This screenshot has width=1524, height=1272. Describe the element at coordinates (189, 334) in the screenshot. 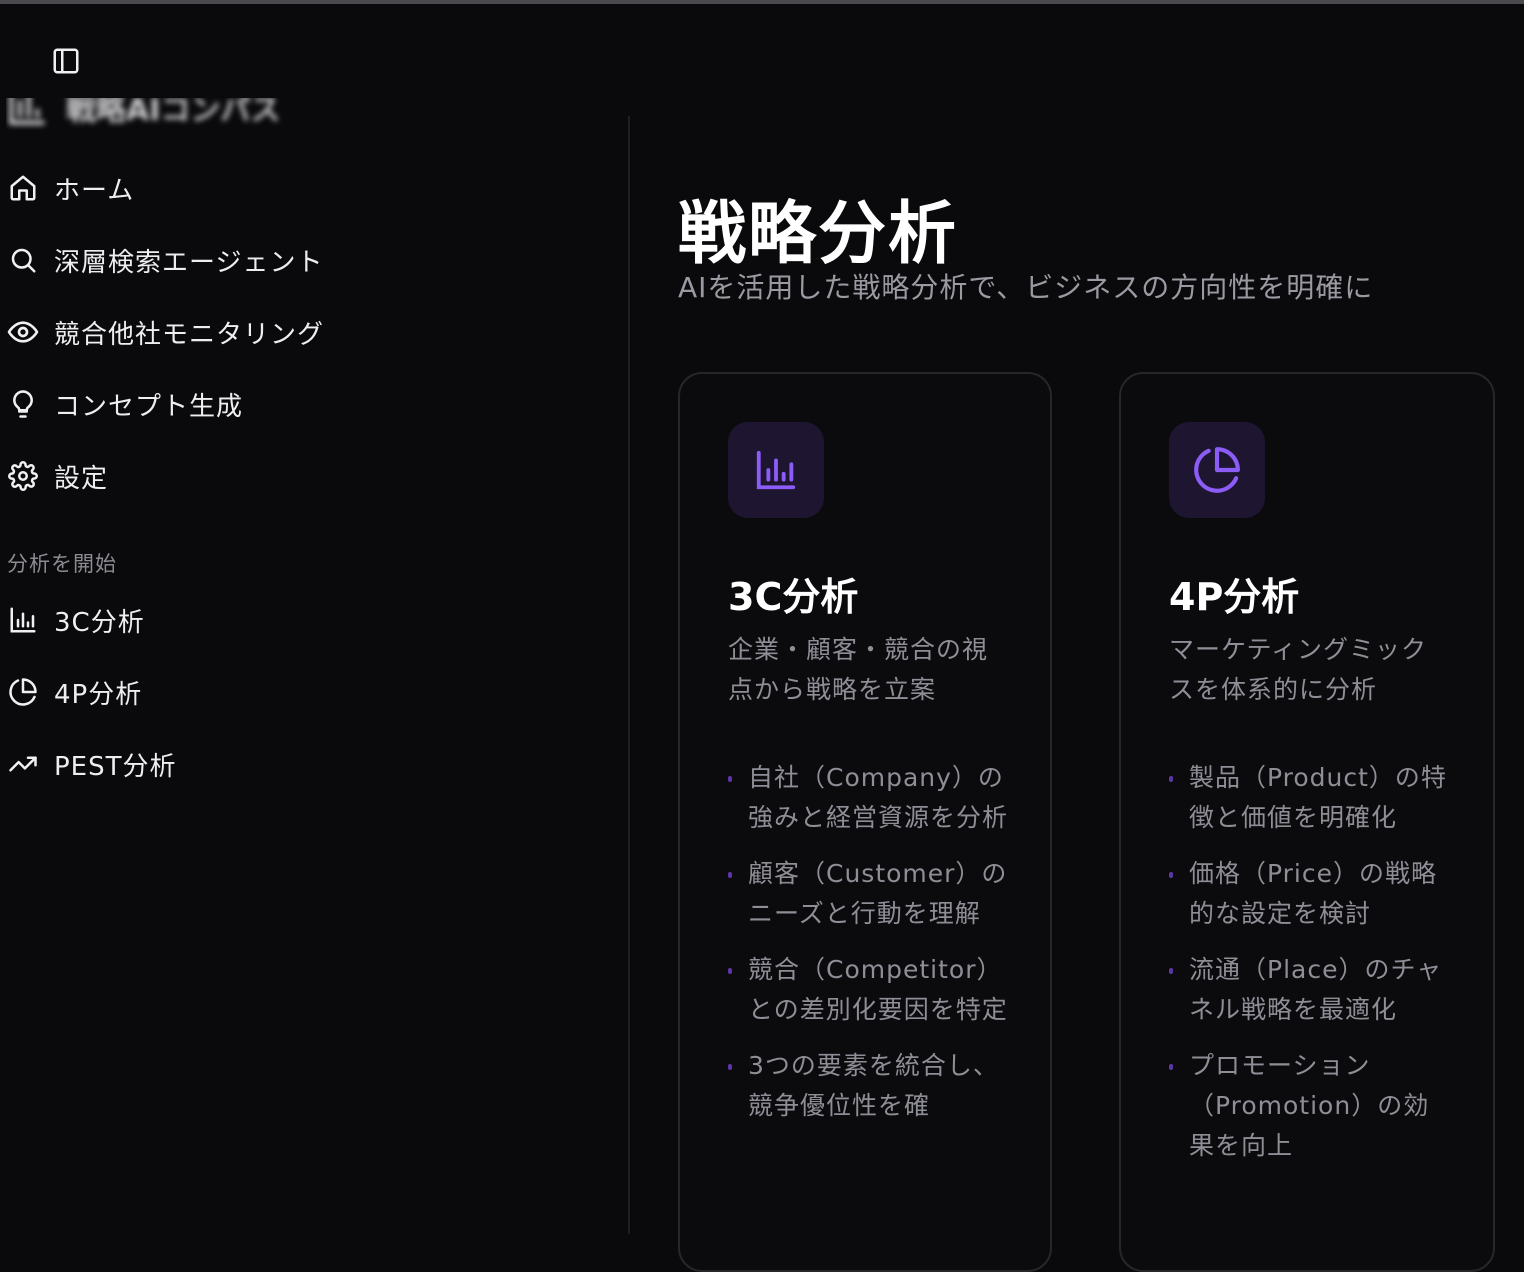

I see `sidebar-item-label: 競合他社モニタリング` at that location.